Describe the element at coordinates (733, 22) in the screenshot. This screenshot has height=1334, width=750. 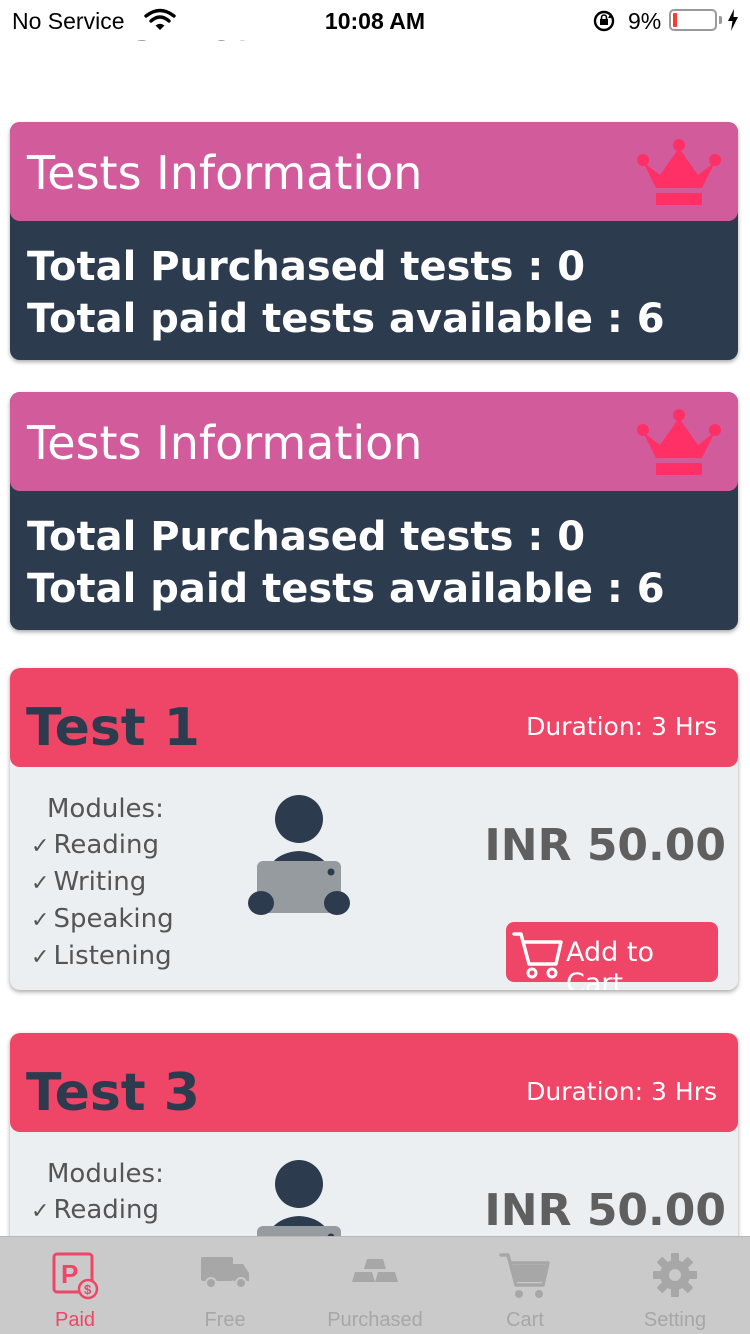
I see `charging-bolt-icon` at that location.